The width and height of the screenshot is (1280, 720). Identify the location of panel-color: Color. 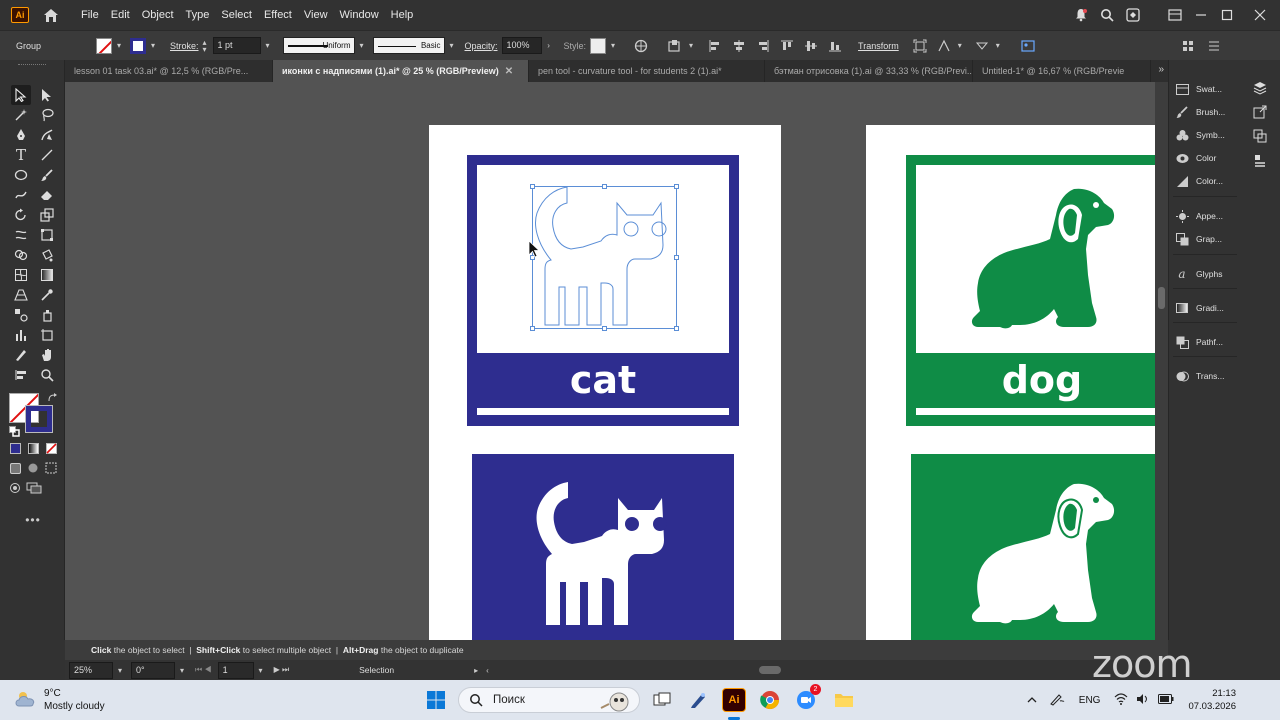
(1207, 158).